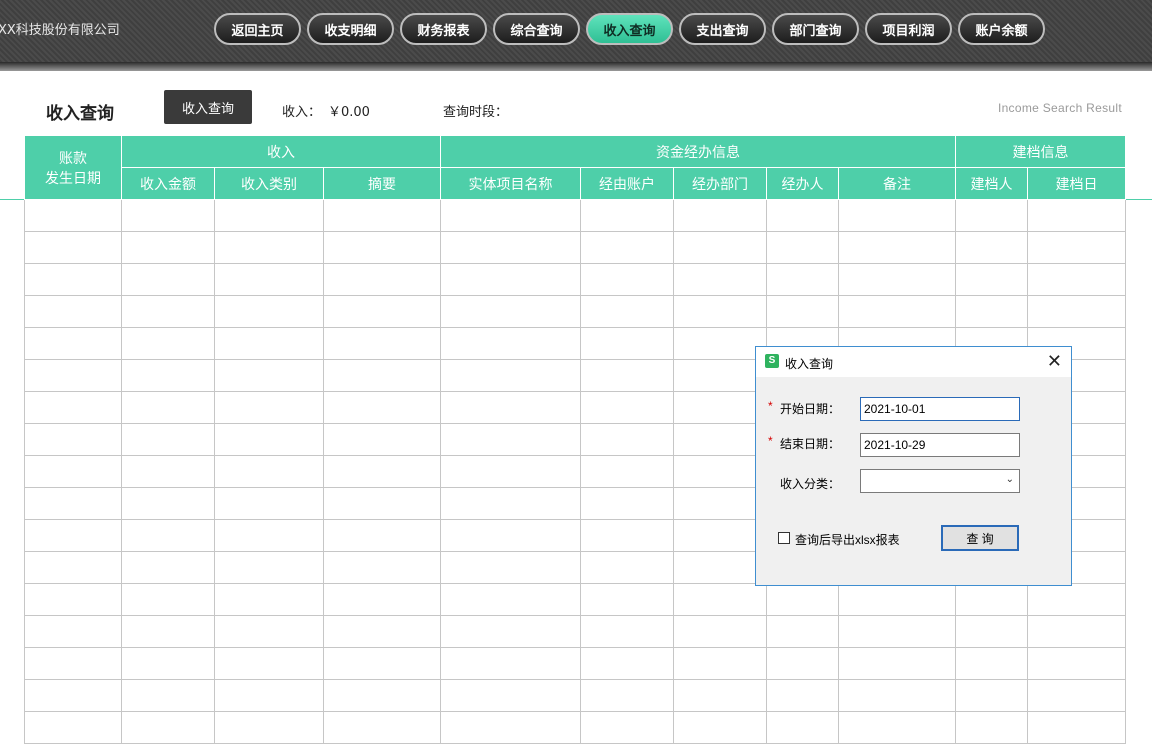 This screenshot has height=744, width=1152. Describe the element at coordinates (784, 538) in the screenshot. I see `export-checkbox` at that location.